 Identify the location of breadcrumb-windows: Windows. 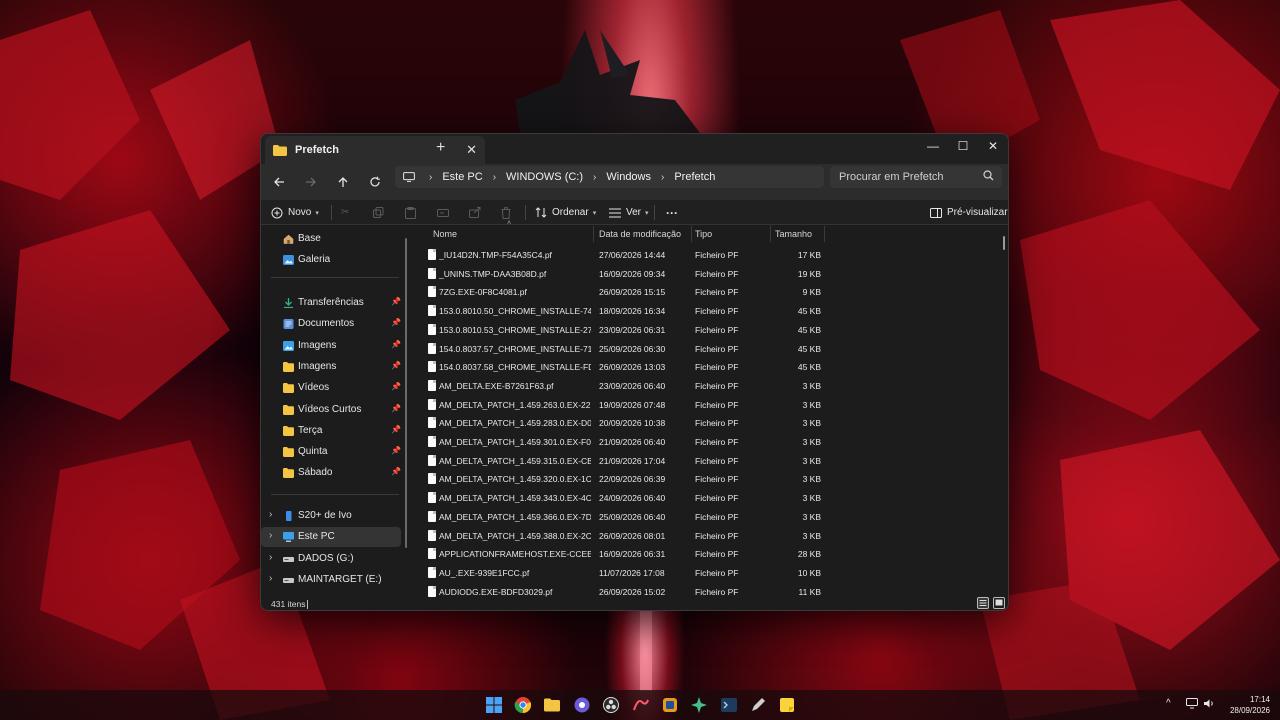
(628, 177).